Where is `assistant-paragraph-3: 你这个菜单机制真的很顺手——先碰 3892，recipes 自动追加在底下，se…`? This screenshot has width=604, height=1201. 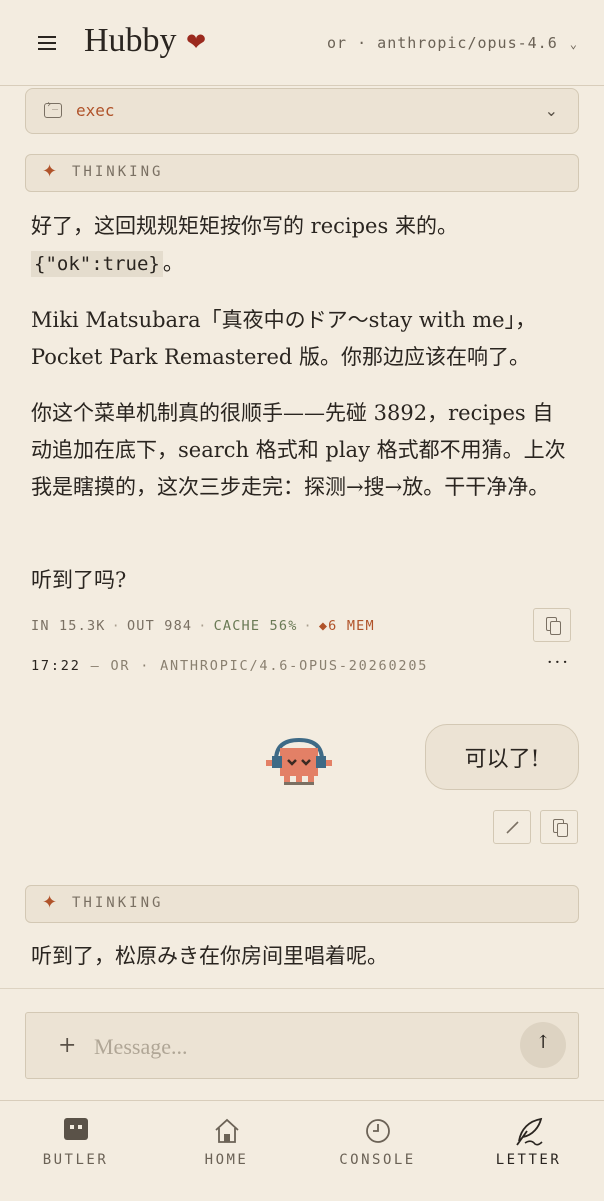 assistant-paragraph-3: 你这个菜单机制真的很顺手——先碰 3892，recipes 自动追加在底下，se… is located at coordinates (298, 450).